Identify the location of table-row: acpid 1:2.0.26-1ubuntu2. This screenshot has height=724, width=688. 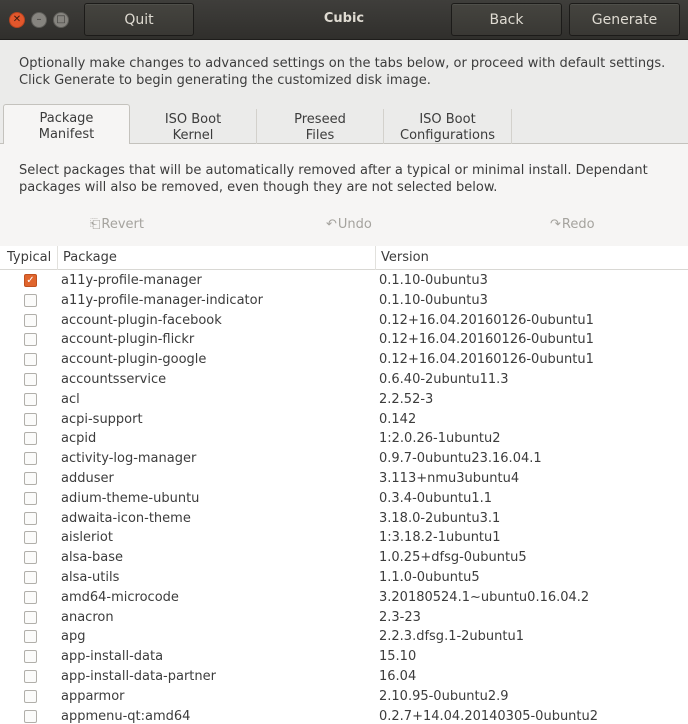
(344, 439).